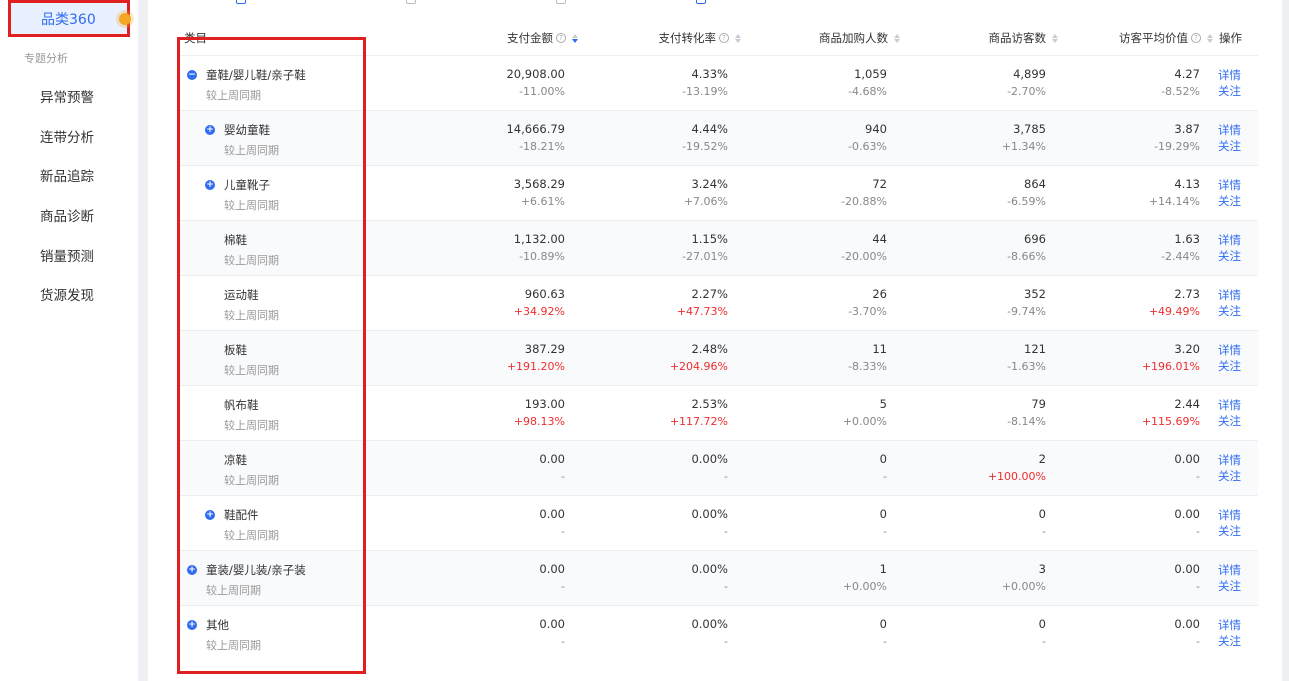 The width and height of the screenshot is (1289, 681). Describe the element at coordinates (1155, 38) in the screenshot. I see `col-visitor-value: 访客平均价值?` at that location.